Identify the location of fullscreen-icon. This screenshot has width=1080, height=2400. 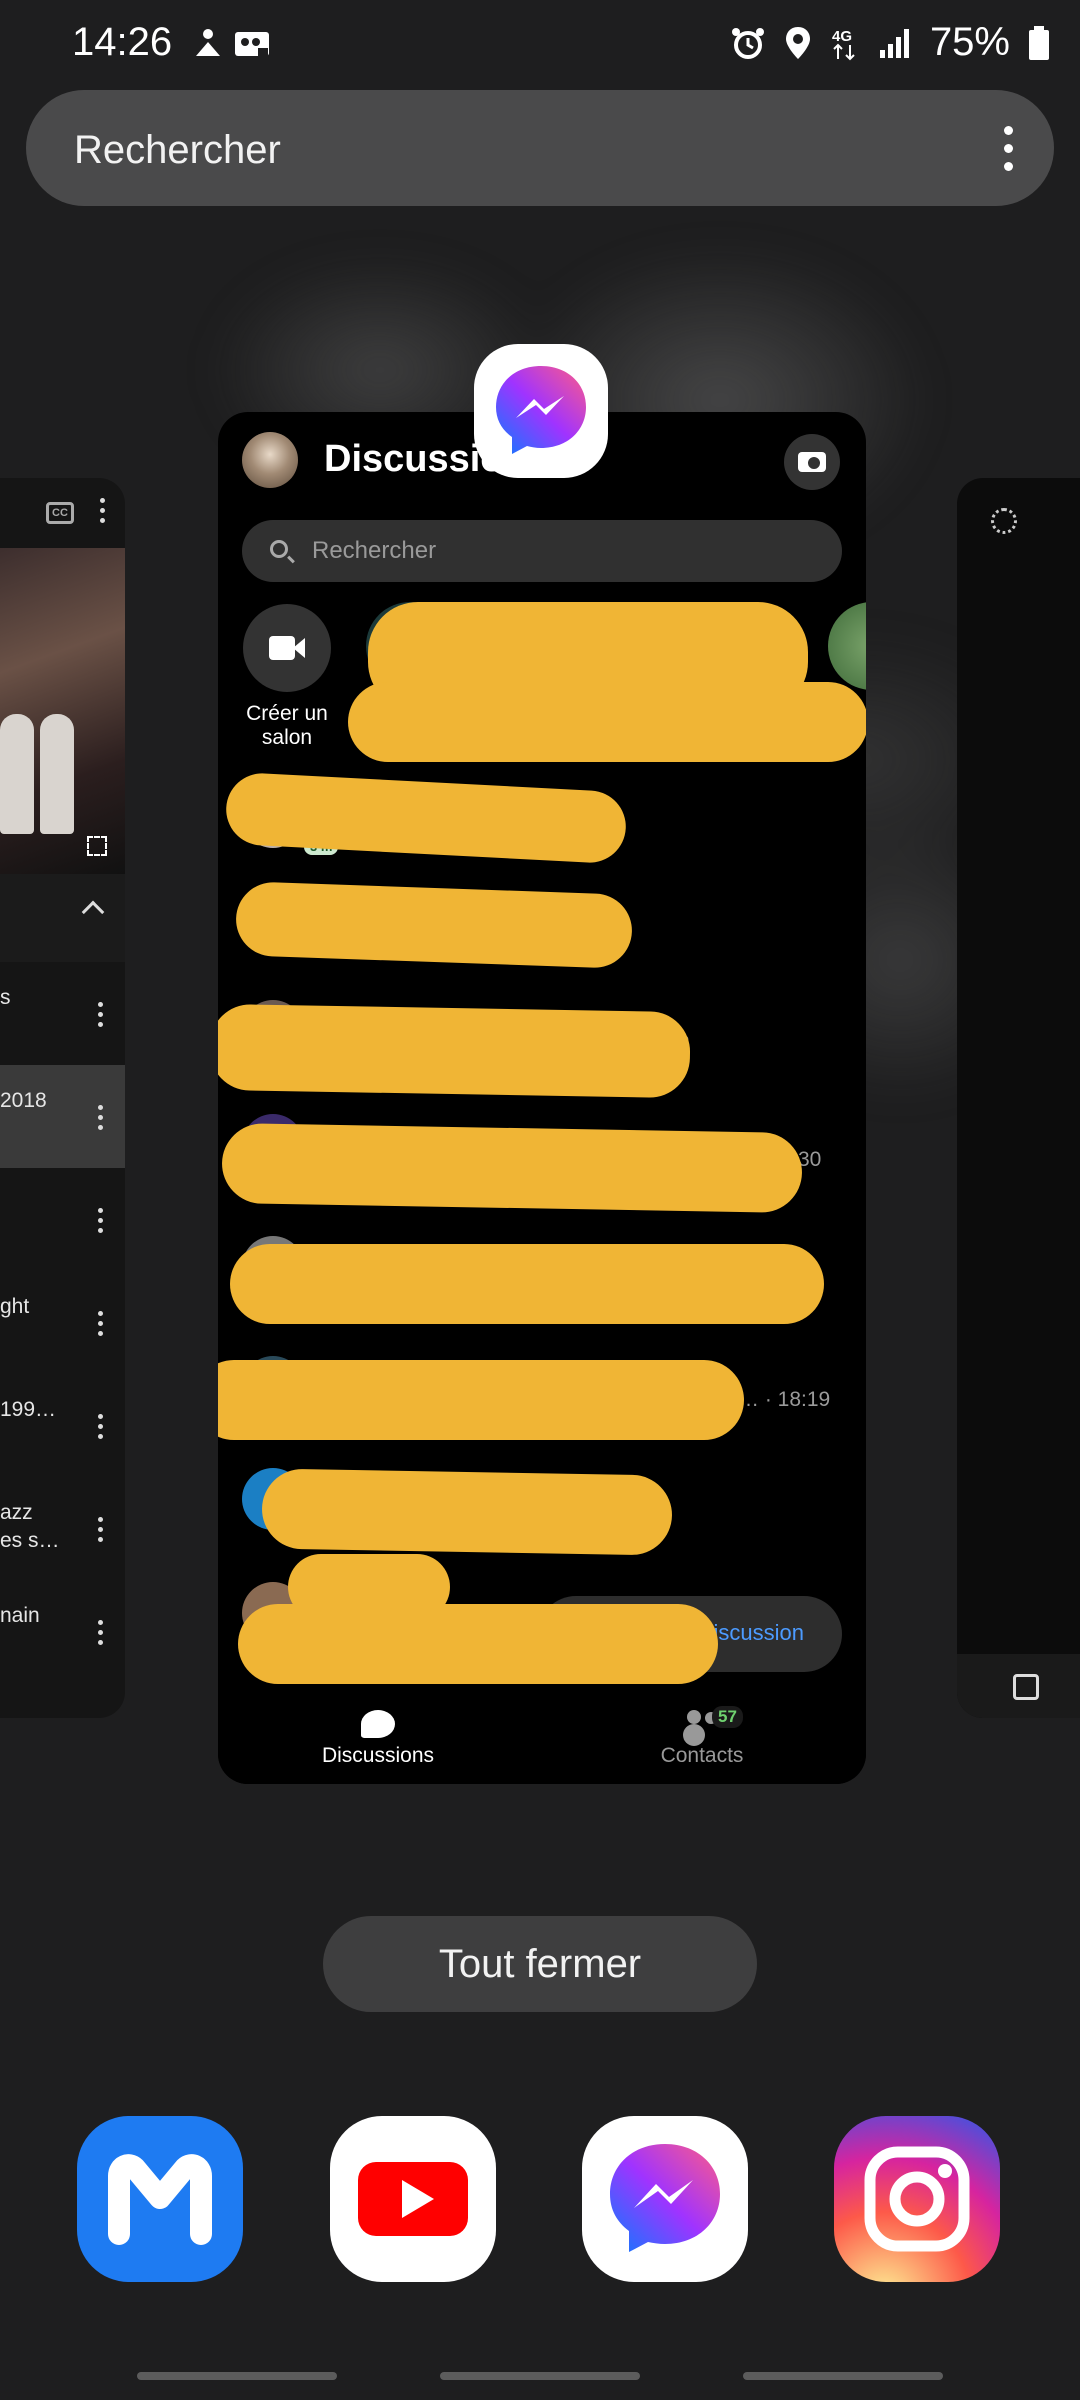
(97, 846).